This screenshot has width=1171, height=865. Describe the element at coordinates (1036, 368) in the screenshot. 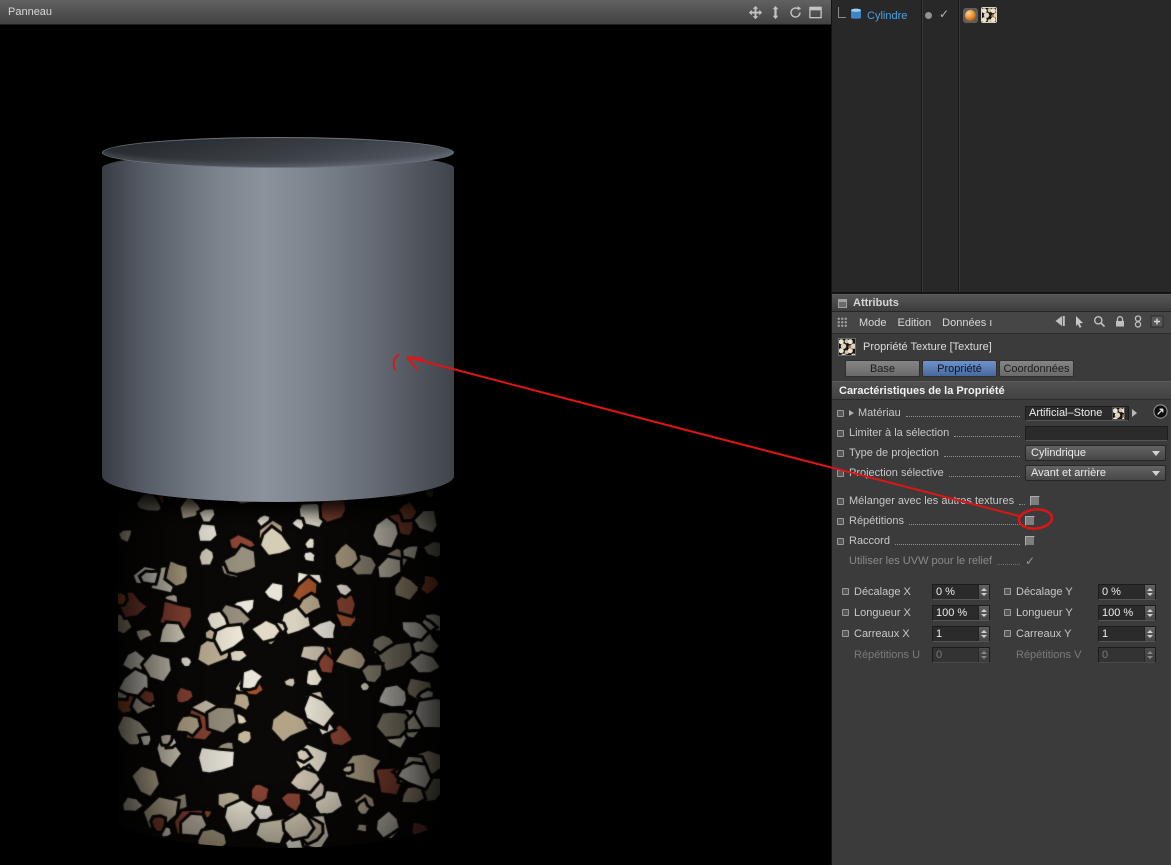

I see `tab-coordonnees: Coordonnées` at that location.